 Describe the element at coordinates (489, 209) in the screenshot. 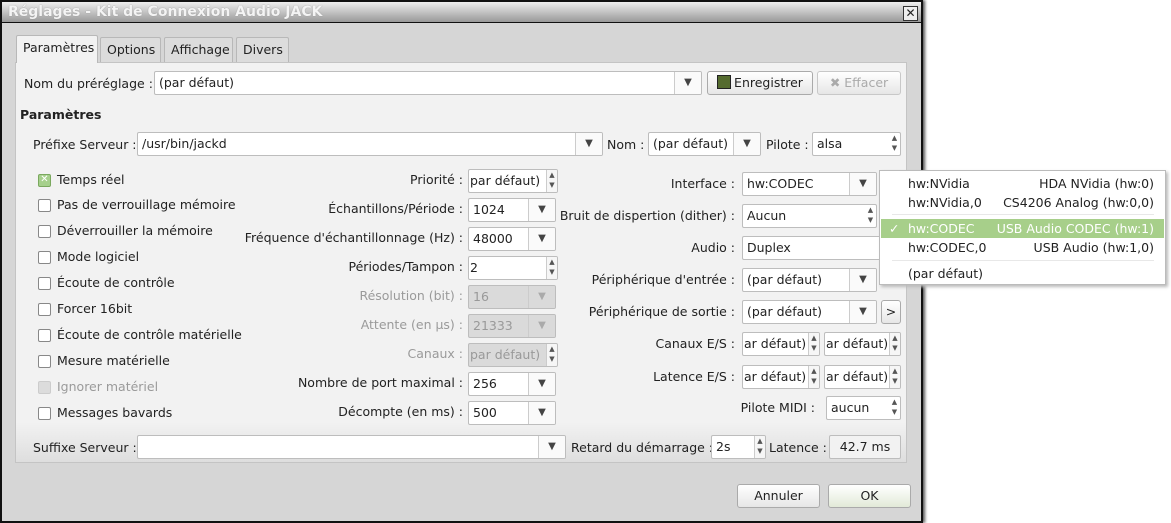

I see `setting-value: 1024` at that location.